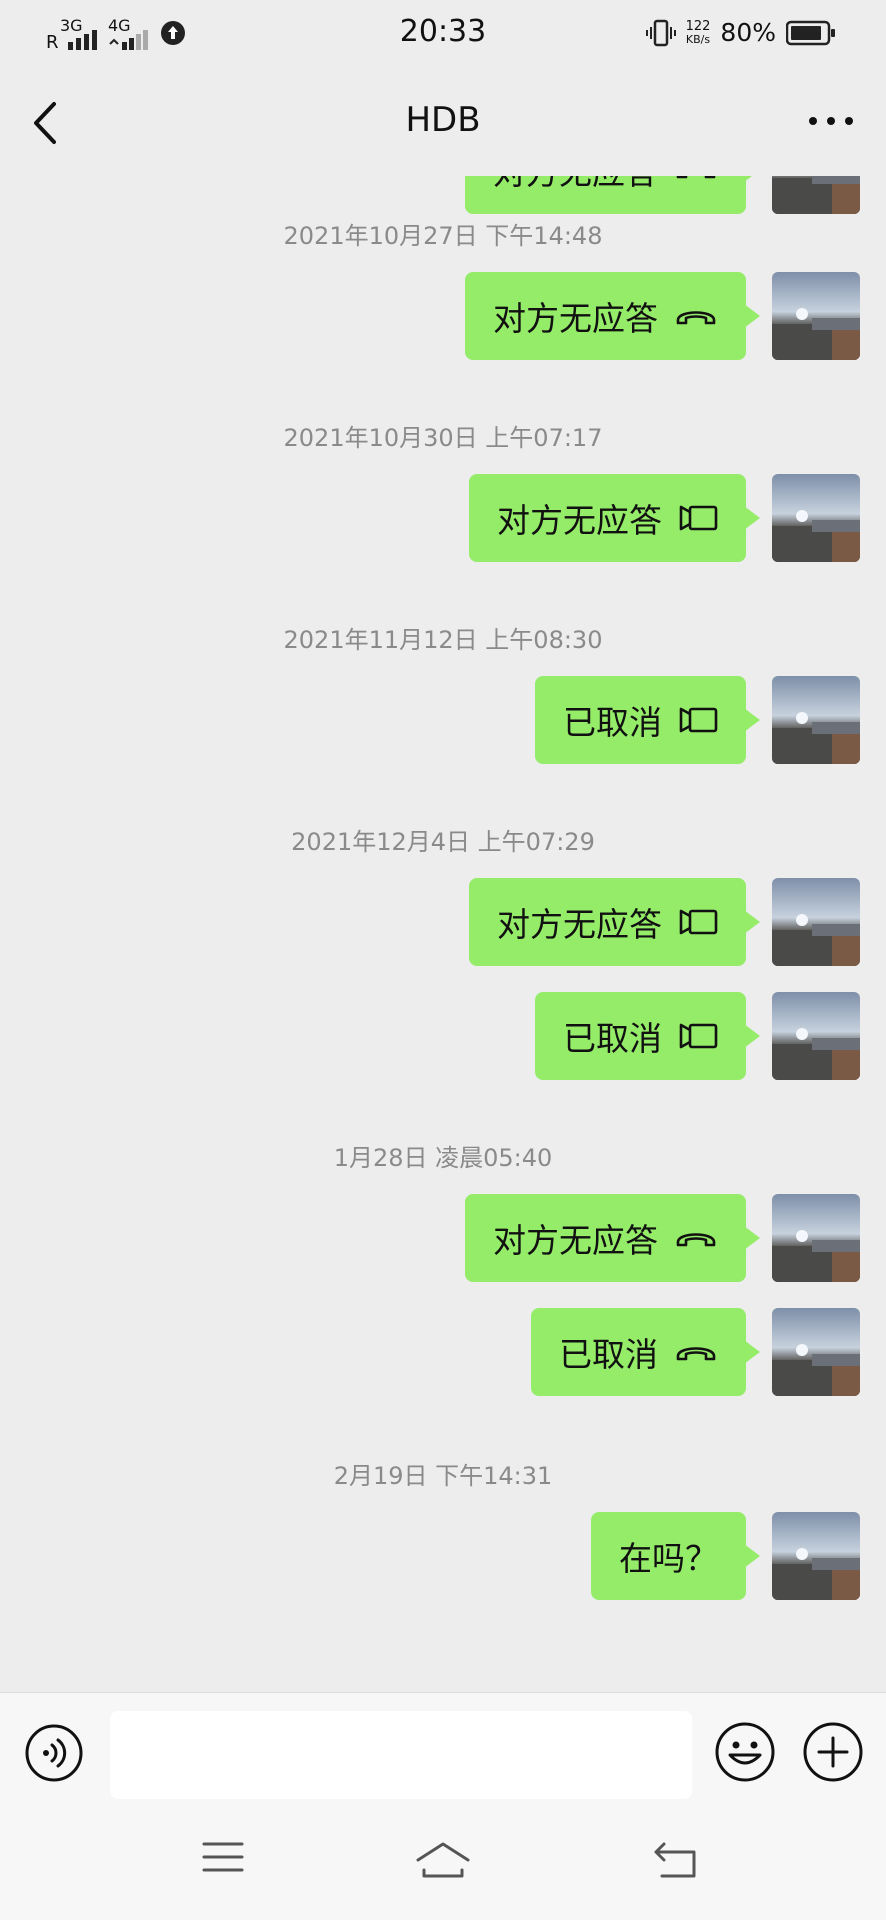 The image size is (886, 1920). What do you see at coordinates (443, 236) in the screenshot?
I see `timestamp: 2021年10月27日 下午14:48` at bounding box center [443, 236].